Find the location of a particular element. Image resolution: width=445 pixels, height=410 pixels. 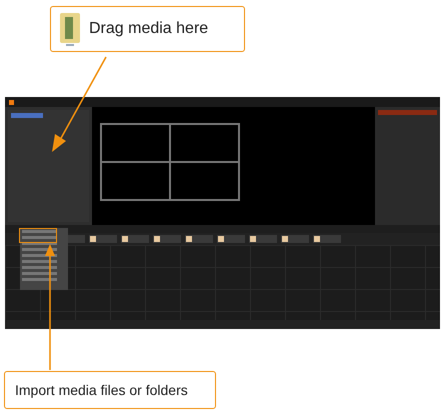

callout-text: Import media files or folders is located at coordinates (101, 390).